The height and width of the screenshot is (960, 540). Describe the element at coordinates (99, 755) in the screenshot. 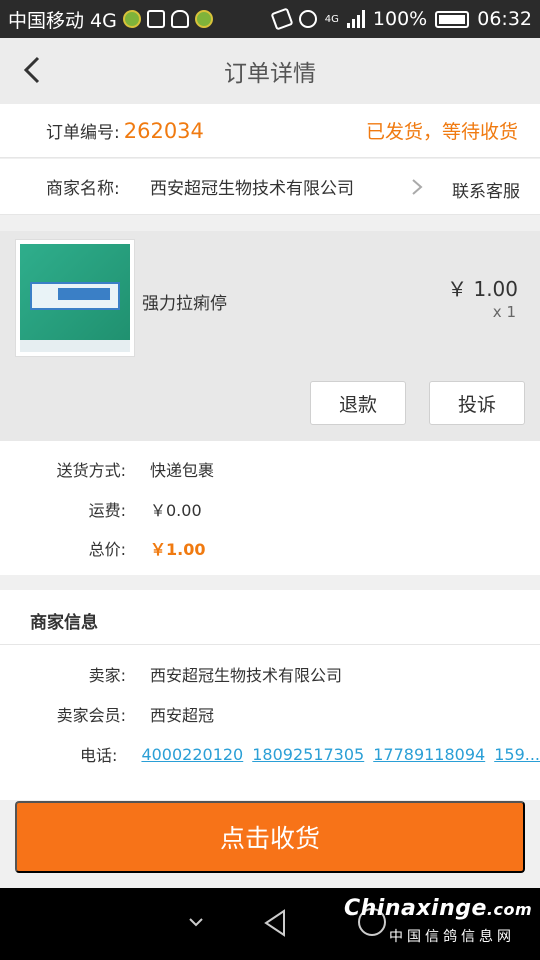

I see `phone-label: 电话:` at that location.